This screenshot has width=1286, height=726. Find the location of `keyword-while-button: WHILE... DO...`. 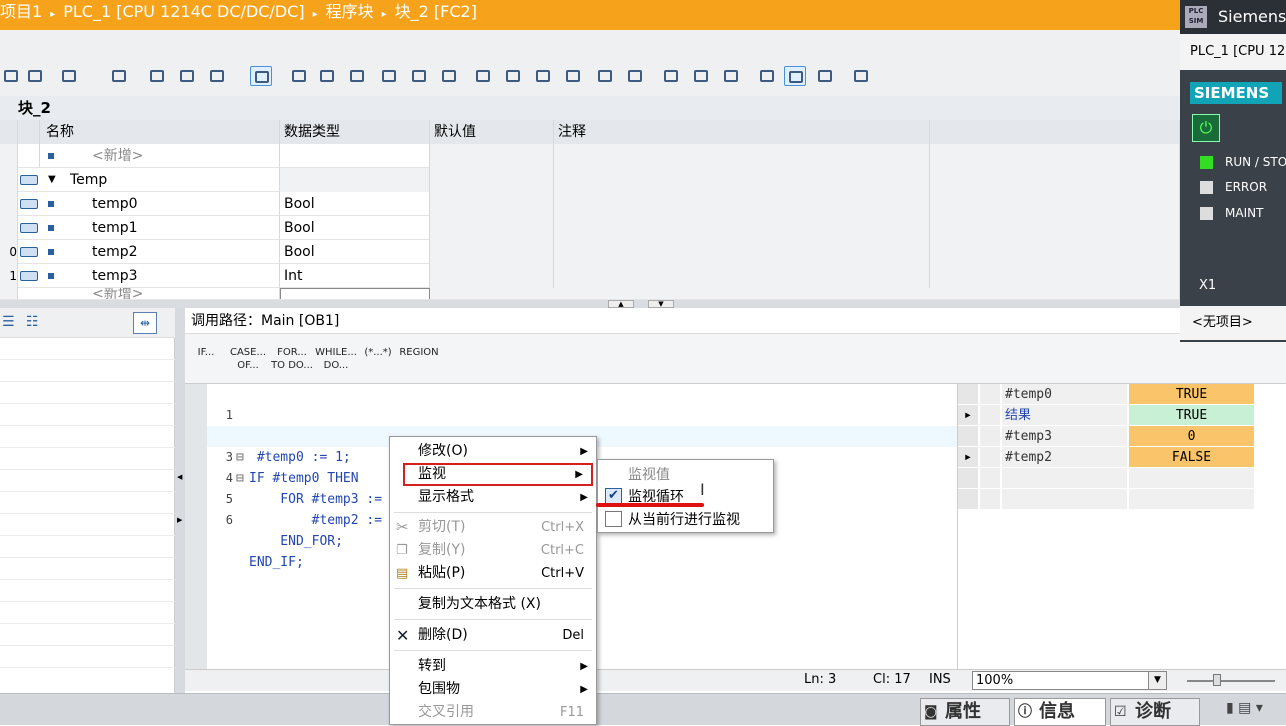

keyword-while-button: WHILE... DO... is located at coordinates (336, 359).